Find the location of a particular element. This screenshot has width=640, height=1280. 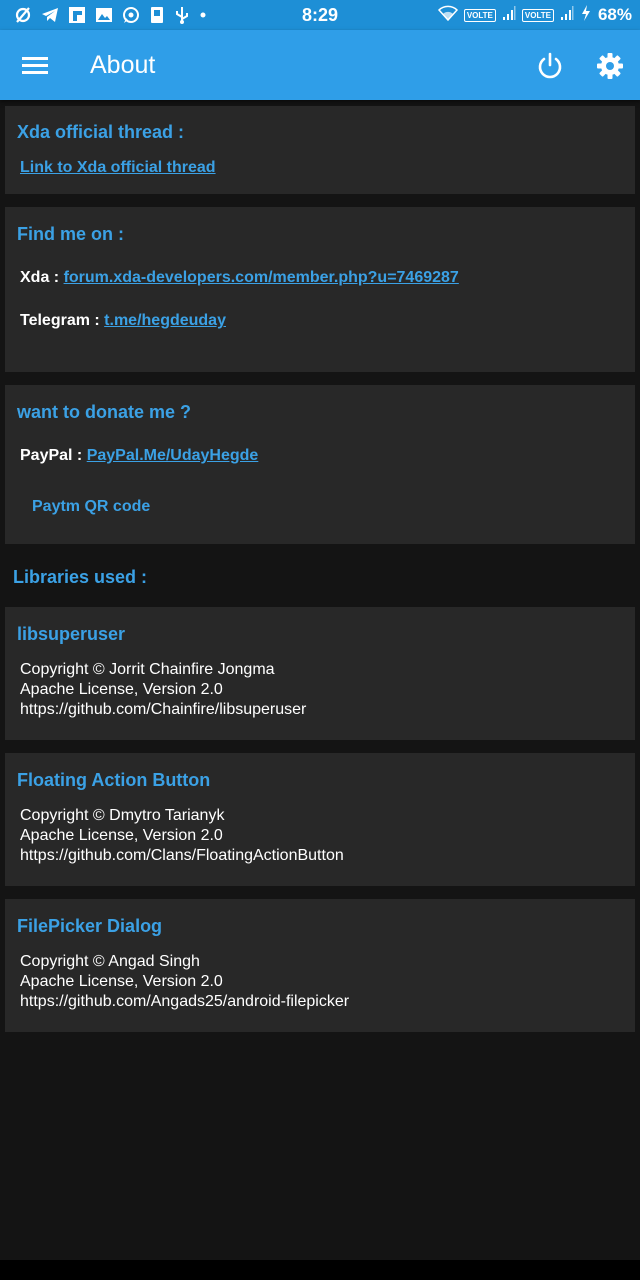

xda-label: Xda : is located at coordinates (42, 277).